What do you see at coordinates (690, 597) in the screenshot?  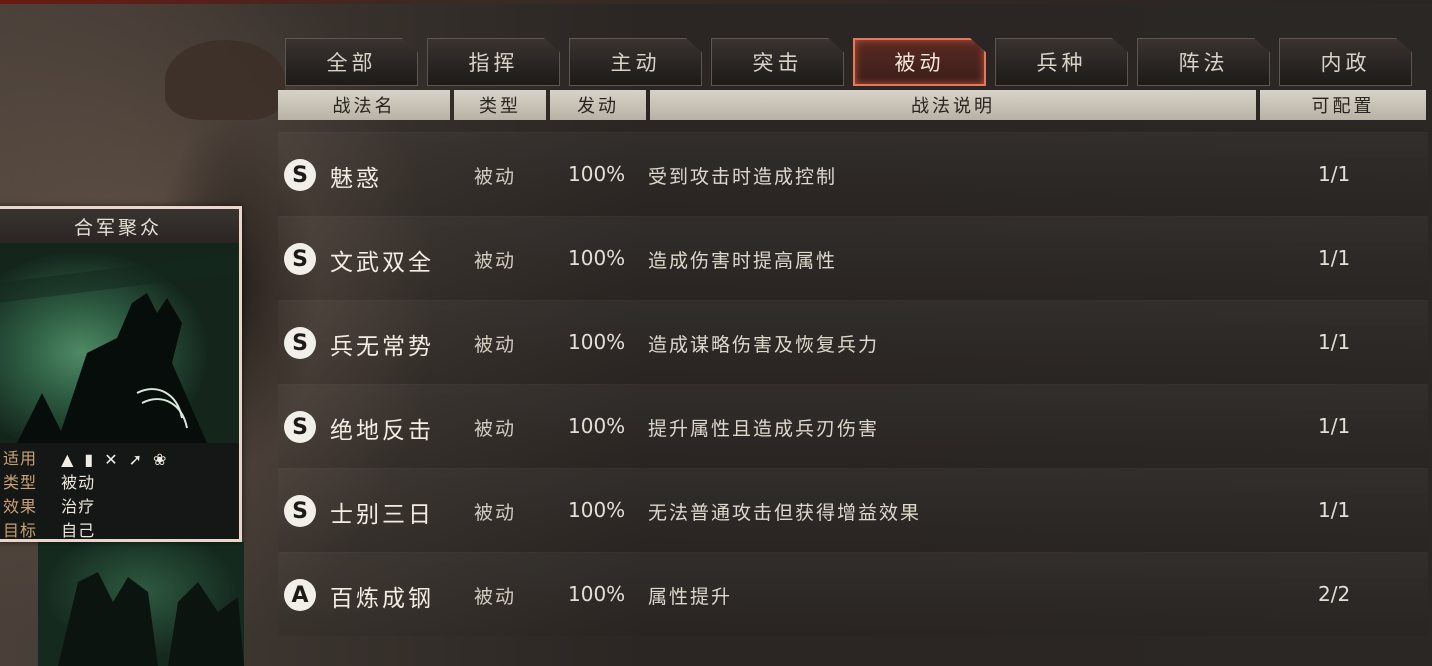 I see `tactic-description: 属性提升` at bounding box center [690, 597].